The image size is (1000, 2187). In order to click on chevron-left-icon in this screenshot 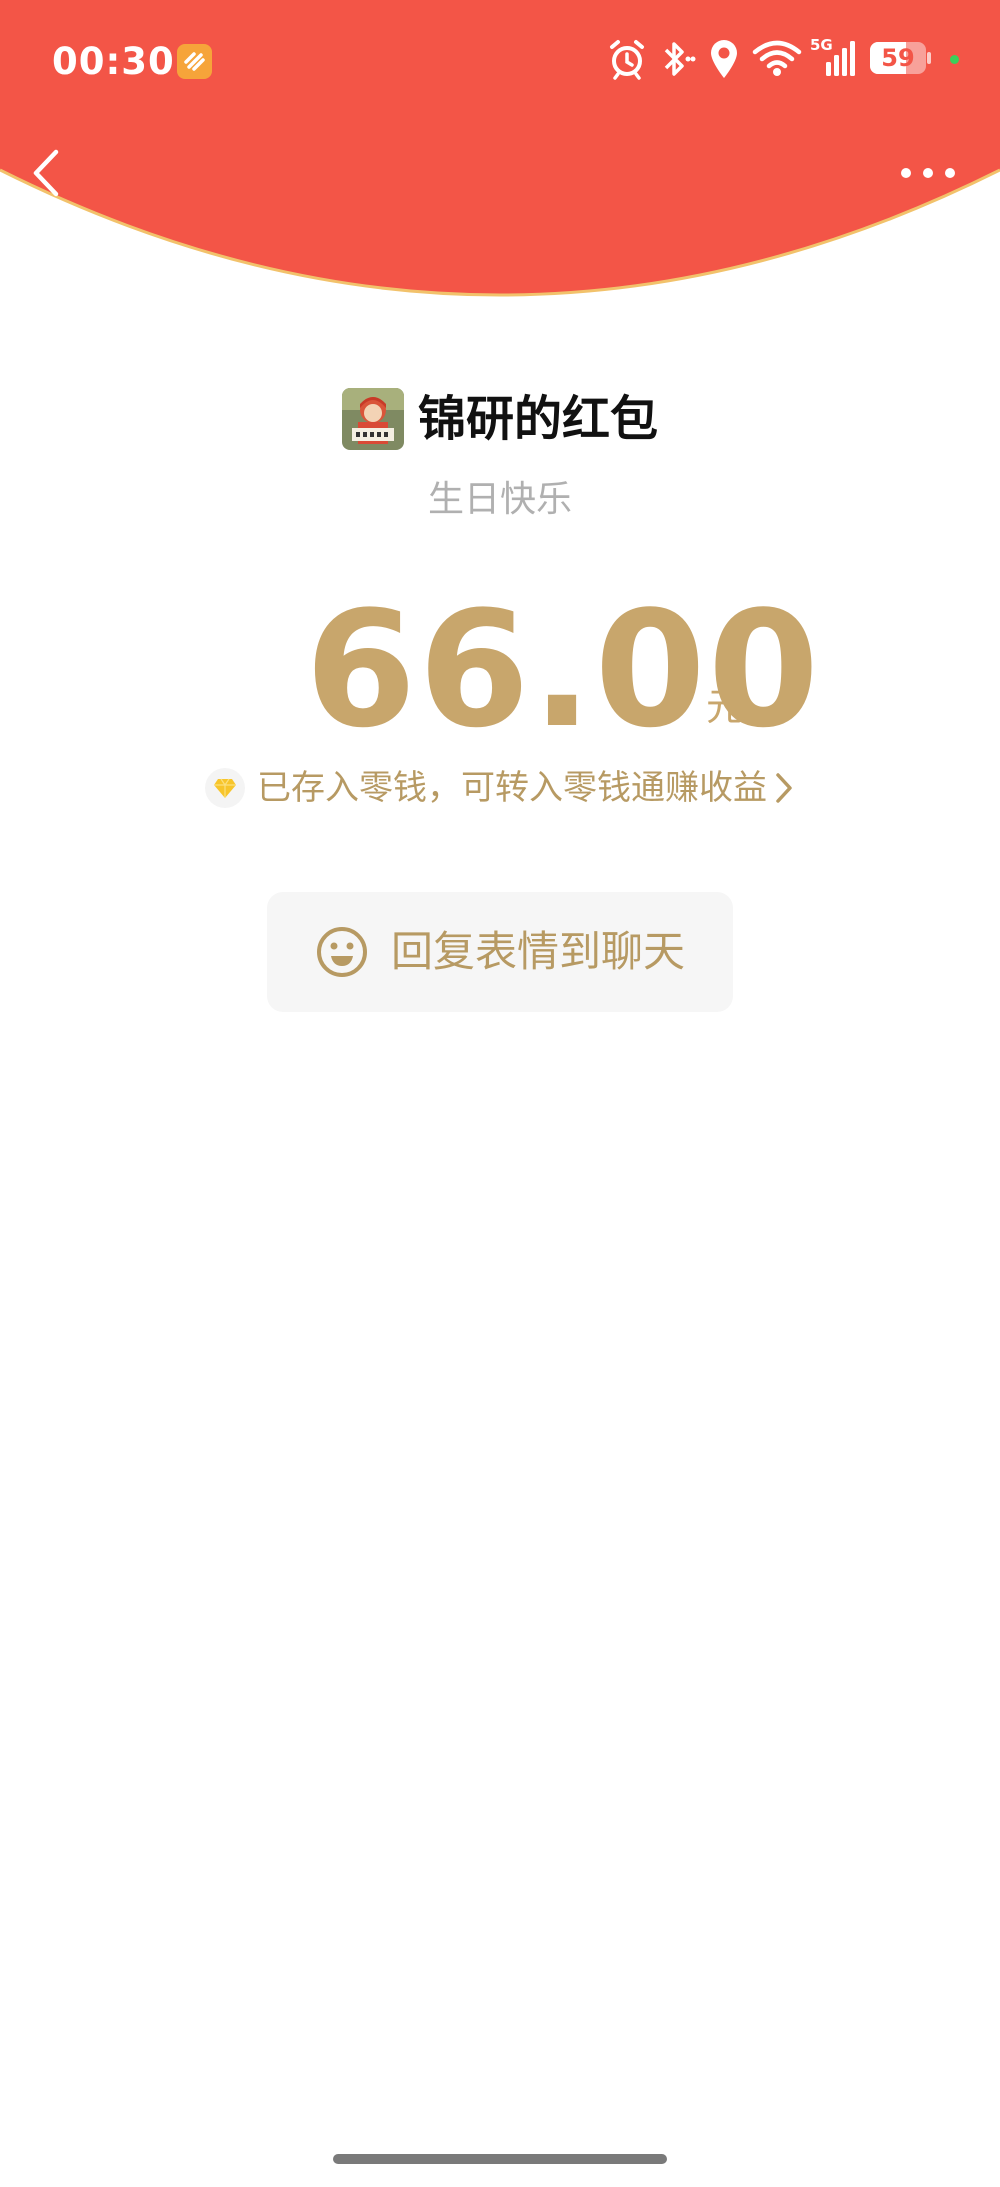, I will do `click(46, 173)`.